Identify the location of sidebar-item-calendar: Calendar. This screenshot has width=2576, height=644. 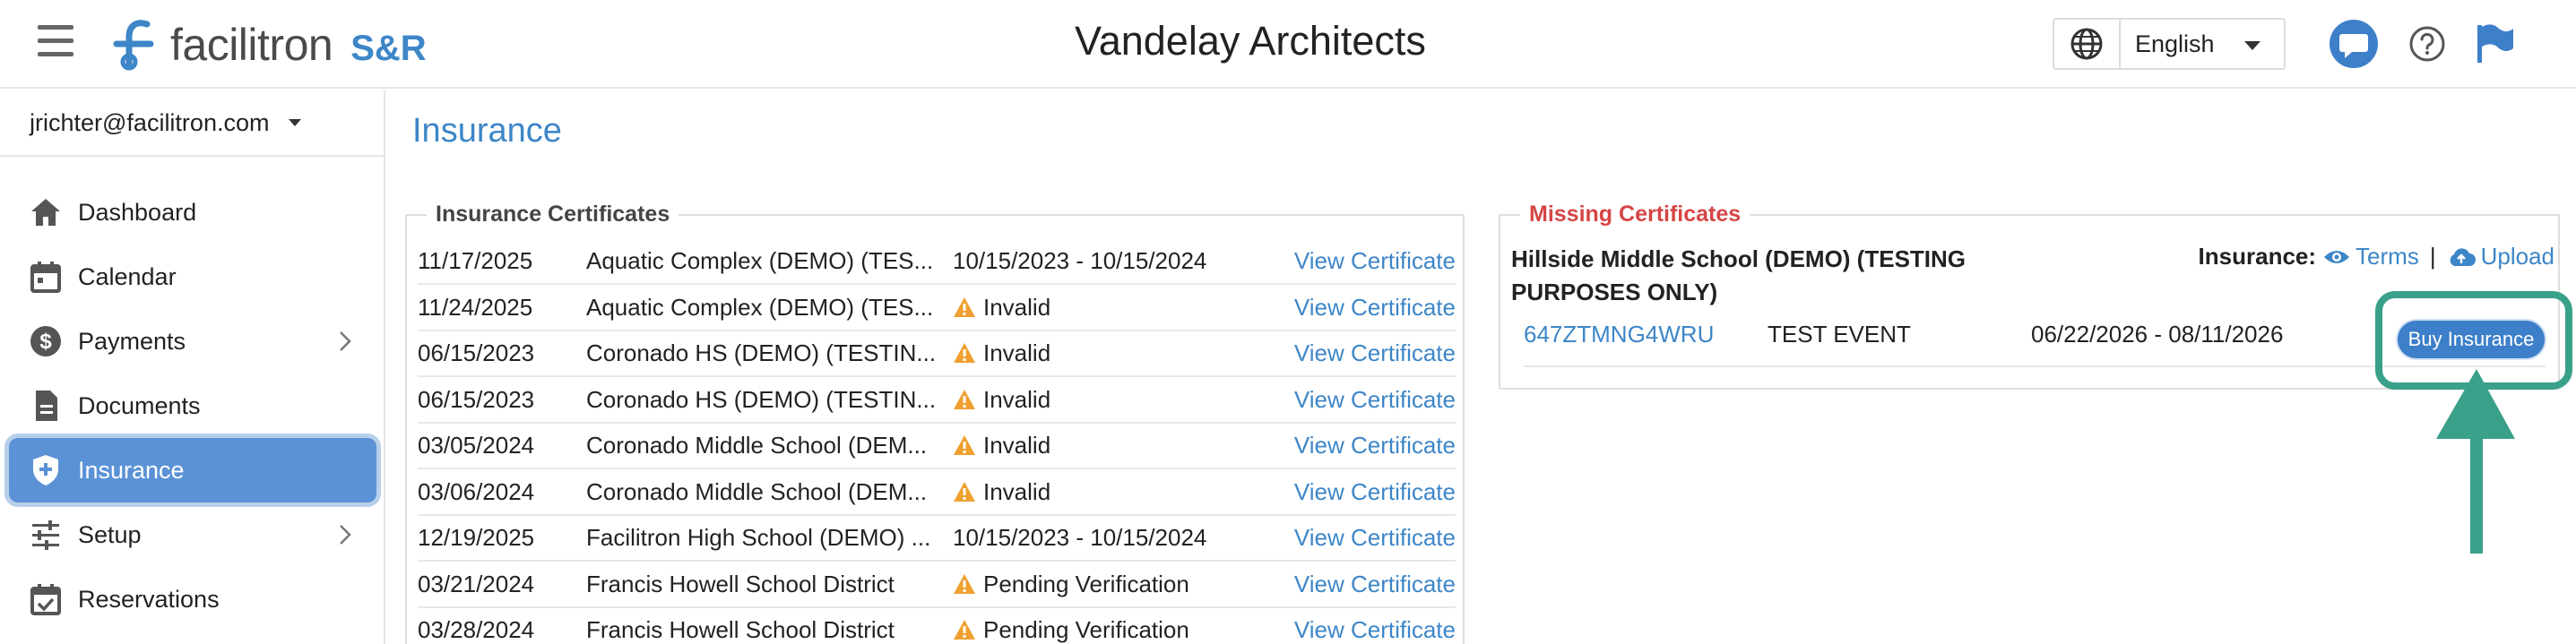
(192, 277).